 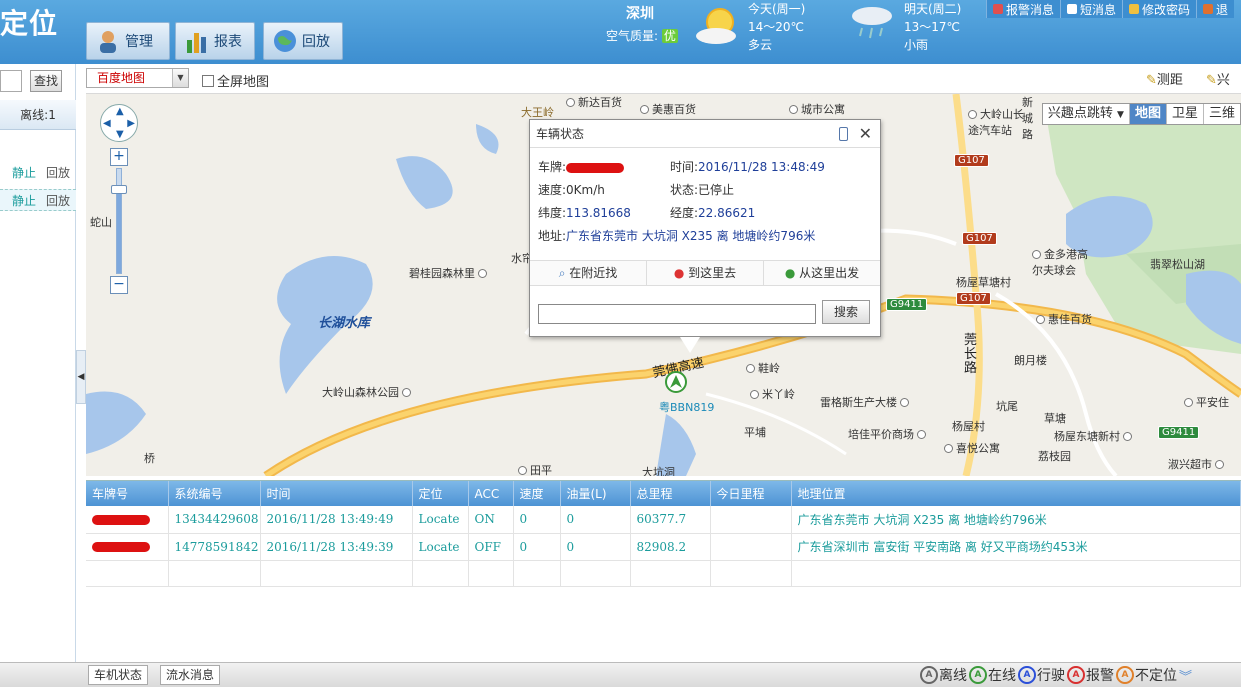 What do you see at coordinates (978, 675) in the screenshot?
I see `status-online-icon: A` at bounding box center [978, 675].